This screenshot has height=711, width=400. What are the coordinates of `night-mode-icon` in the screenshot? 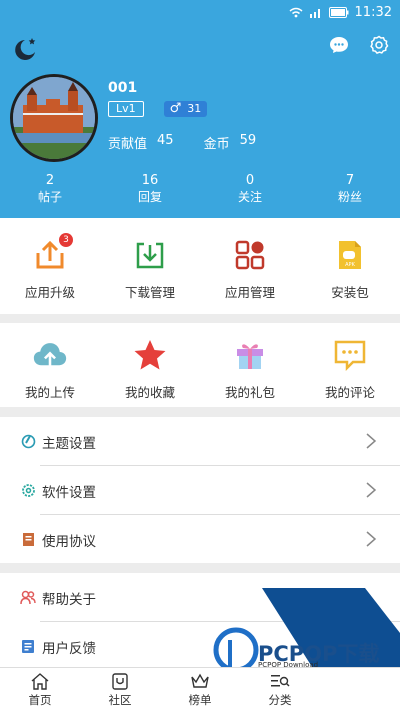 It's located at (24, 48).